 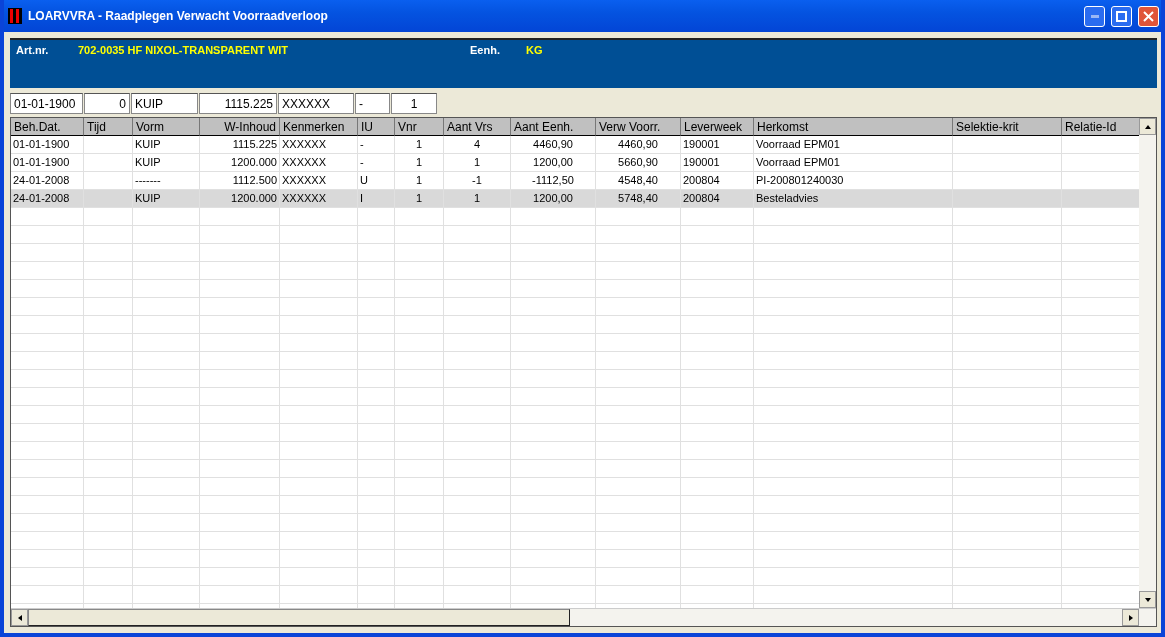 I want to click on filter-field: 01-01-1900, so click(x=46, y=103).